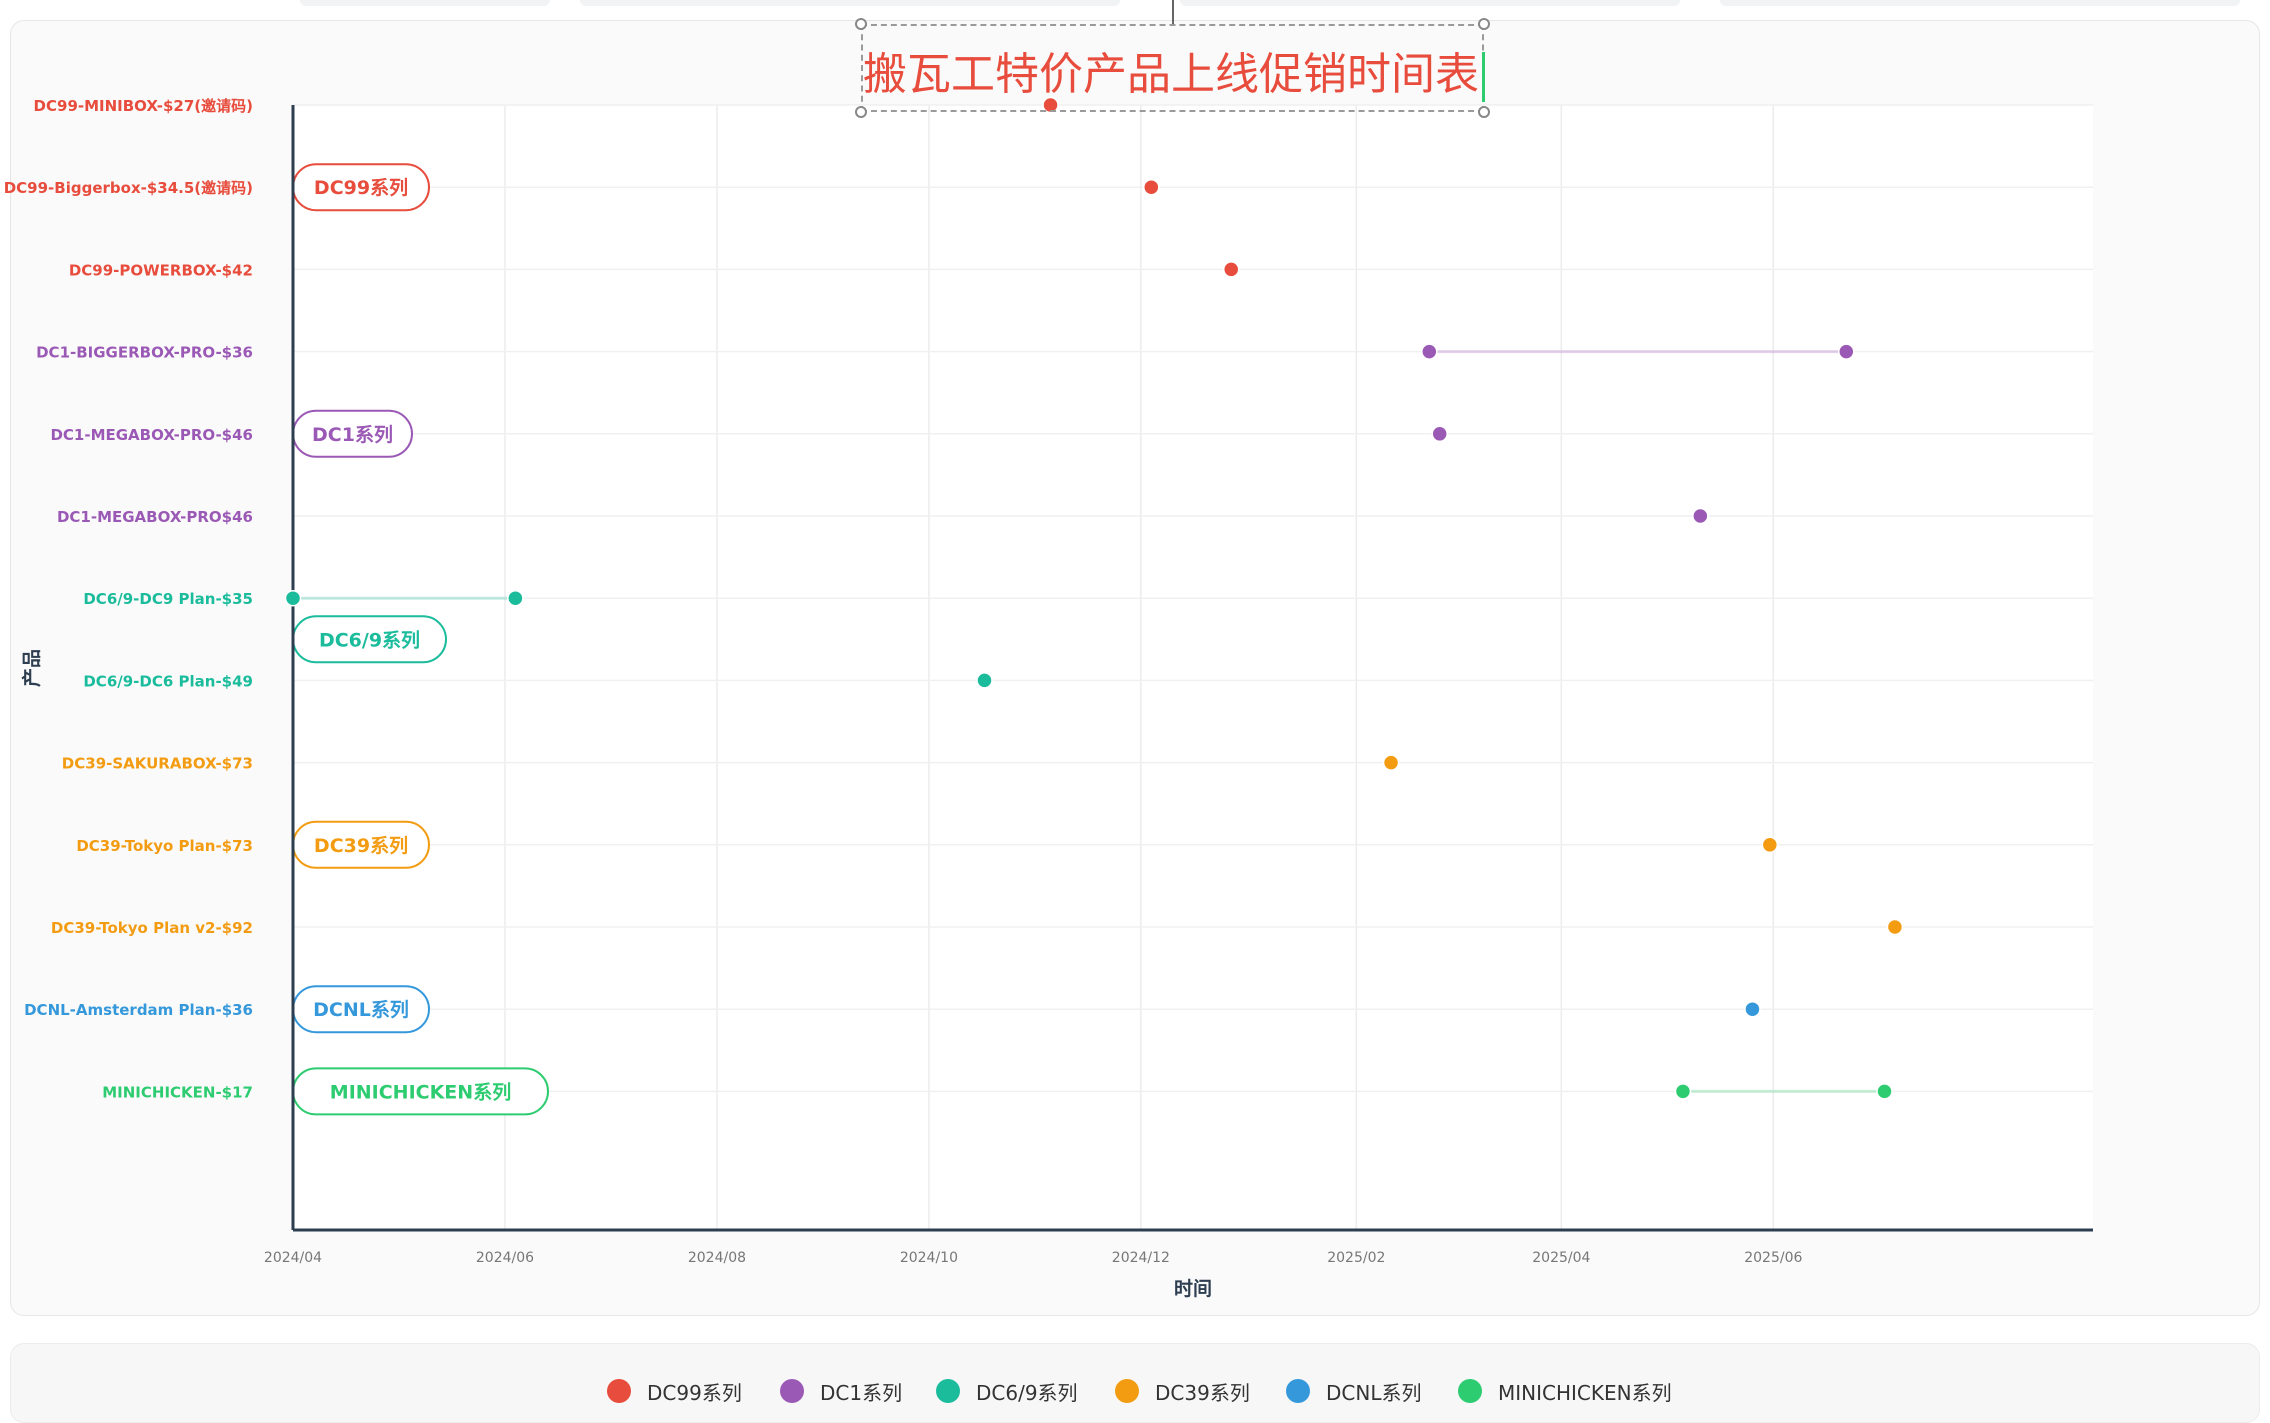 The image size is (2270, 1423). I want to click on x-tick-label: 2024/04, so click(293, 1258).